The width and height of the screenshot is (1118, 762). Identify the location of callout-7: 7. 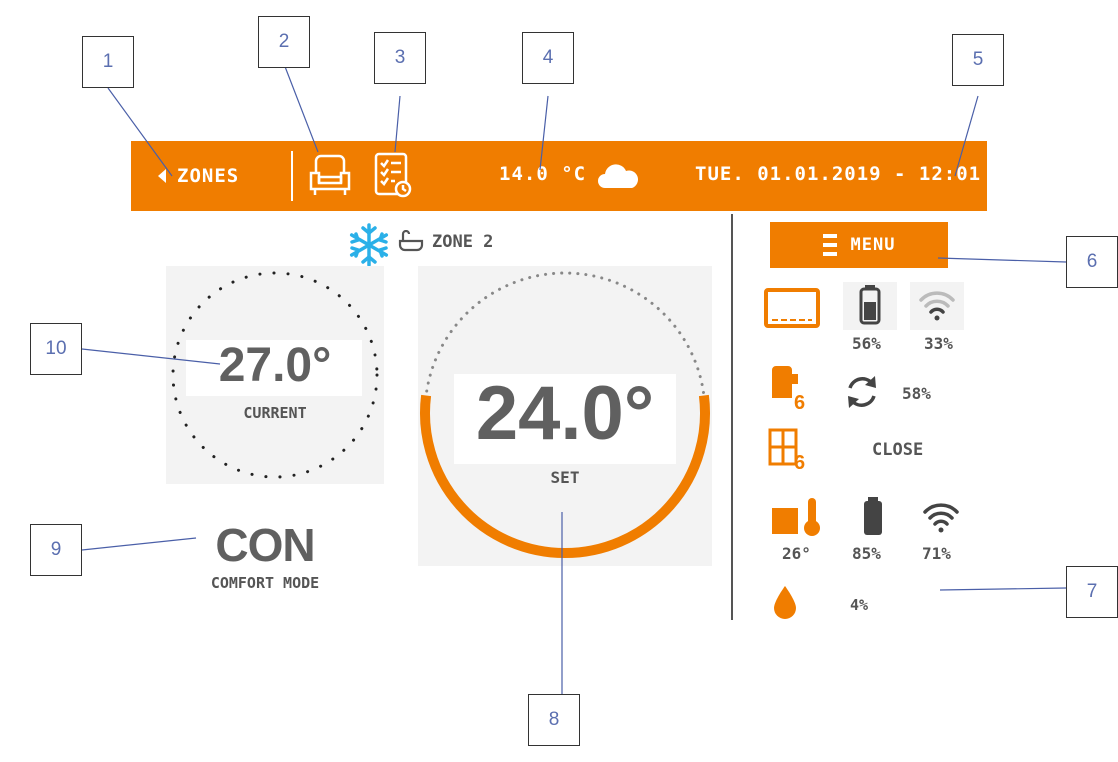
(1092, 592).